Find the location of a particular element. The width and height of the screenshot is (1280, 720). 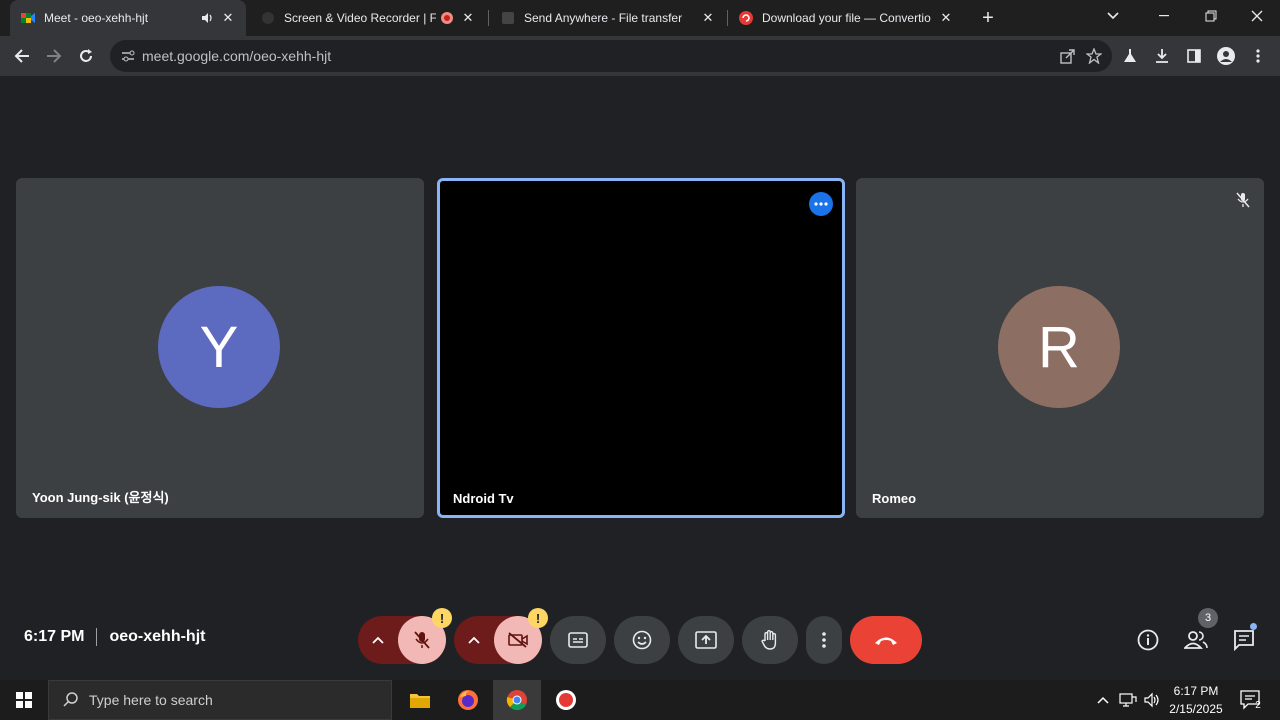

search-placeholder: Type here to search is located at coordinates (151, 700).